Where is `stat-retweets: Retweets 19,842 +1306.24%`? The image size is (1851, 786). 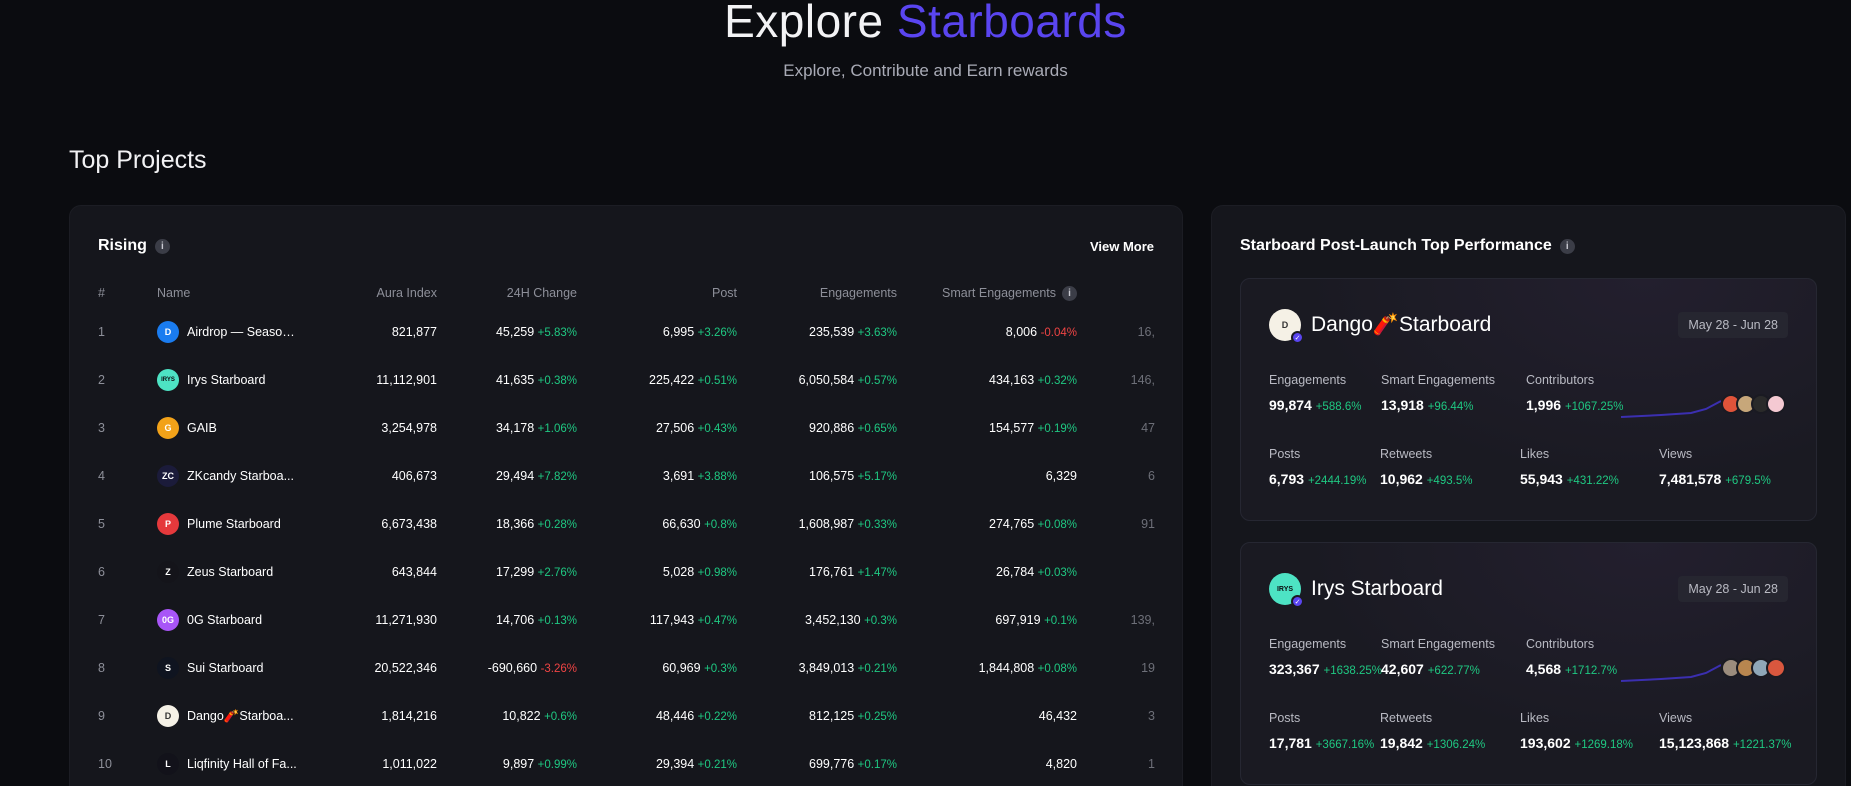
stat-retweets: Retweets 19,842 +1306.24% is located at coordinates (1432, 731).